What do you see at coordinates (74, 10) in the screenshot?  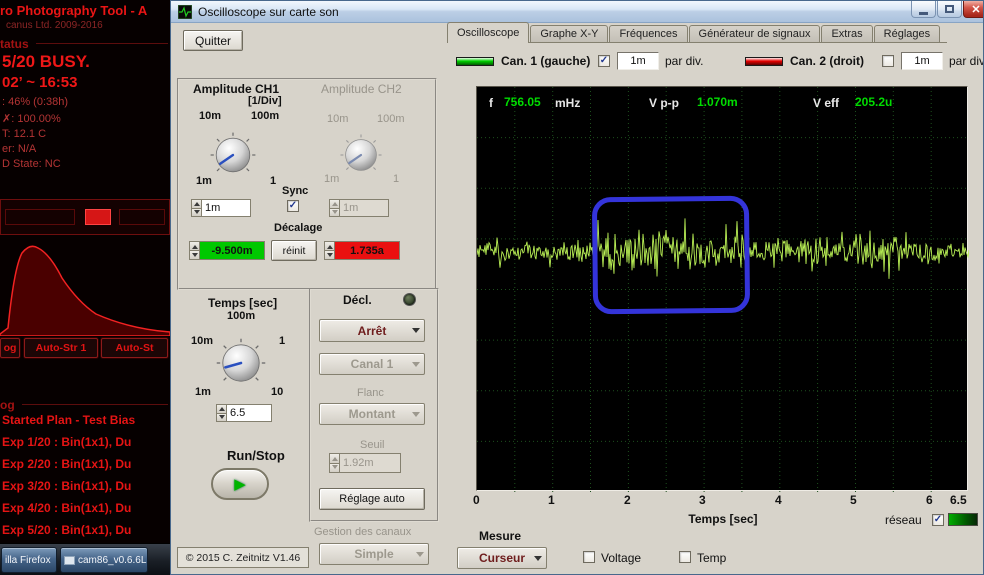 I see `apt-window-title: ro Photography Tool - A` at bounding box center [74, 10].